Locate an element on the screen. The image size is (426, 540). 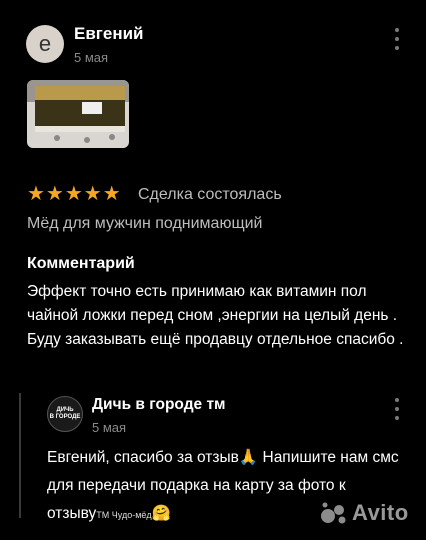
review-date: 5 мая is located at coordinates (91, 57).